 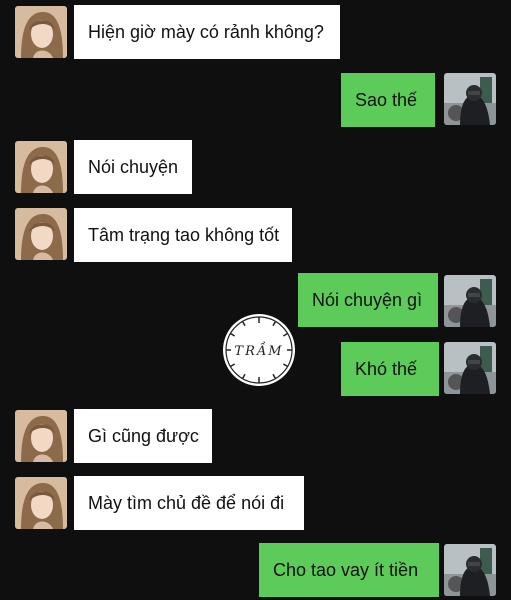 What do you see at coordinates (346, 569) in the screenshot?
I see `message-text: Cho tao vay ít tiền` at bounding box center [346, 569].